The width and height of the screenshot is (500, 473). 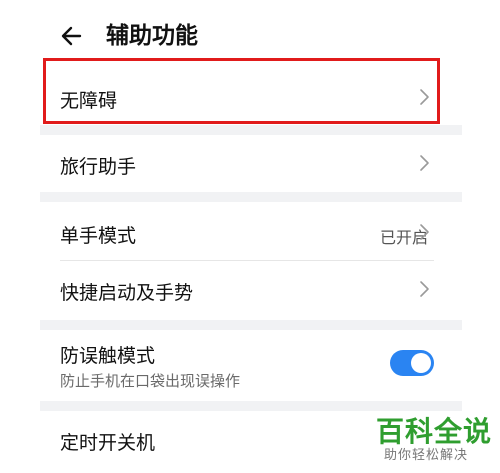 What do you see at coordinates (241, 91) in the screenshot?
I see `highlight-box` at bounding box center [241, 91].